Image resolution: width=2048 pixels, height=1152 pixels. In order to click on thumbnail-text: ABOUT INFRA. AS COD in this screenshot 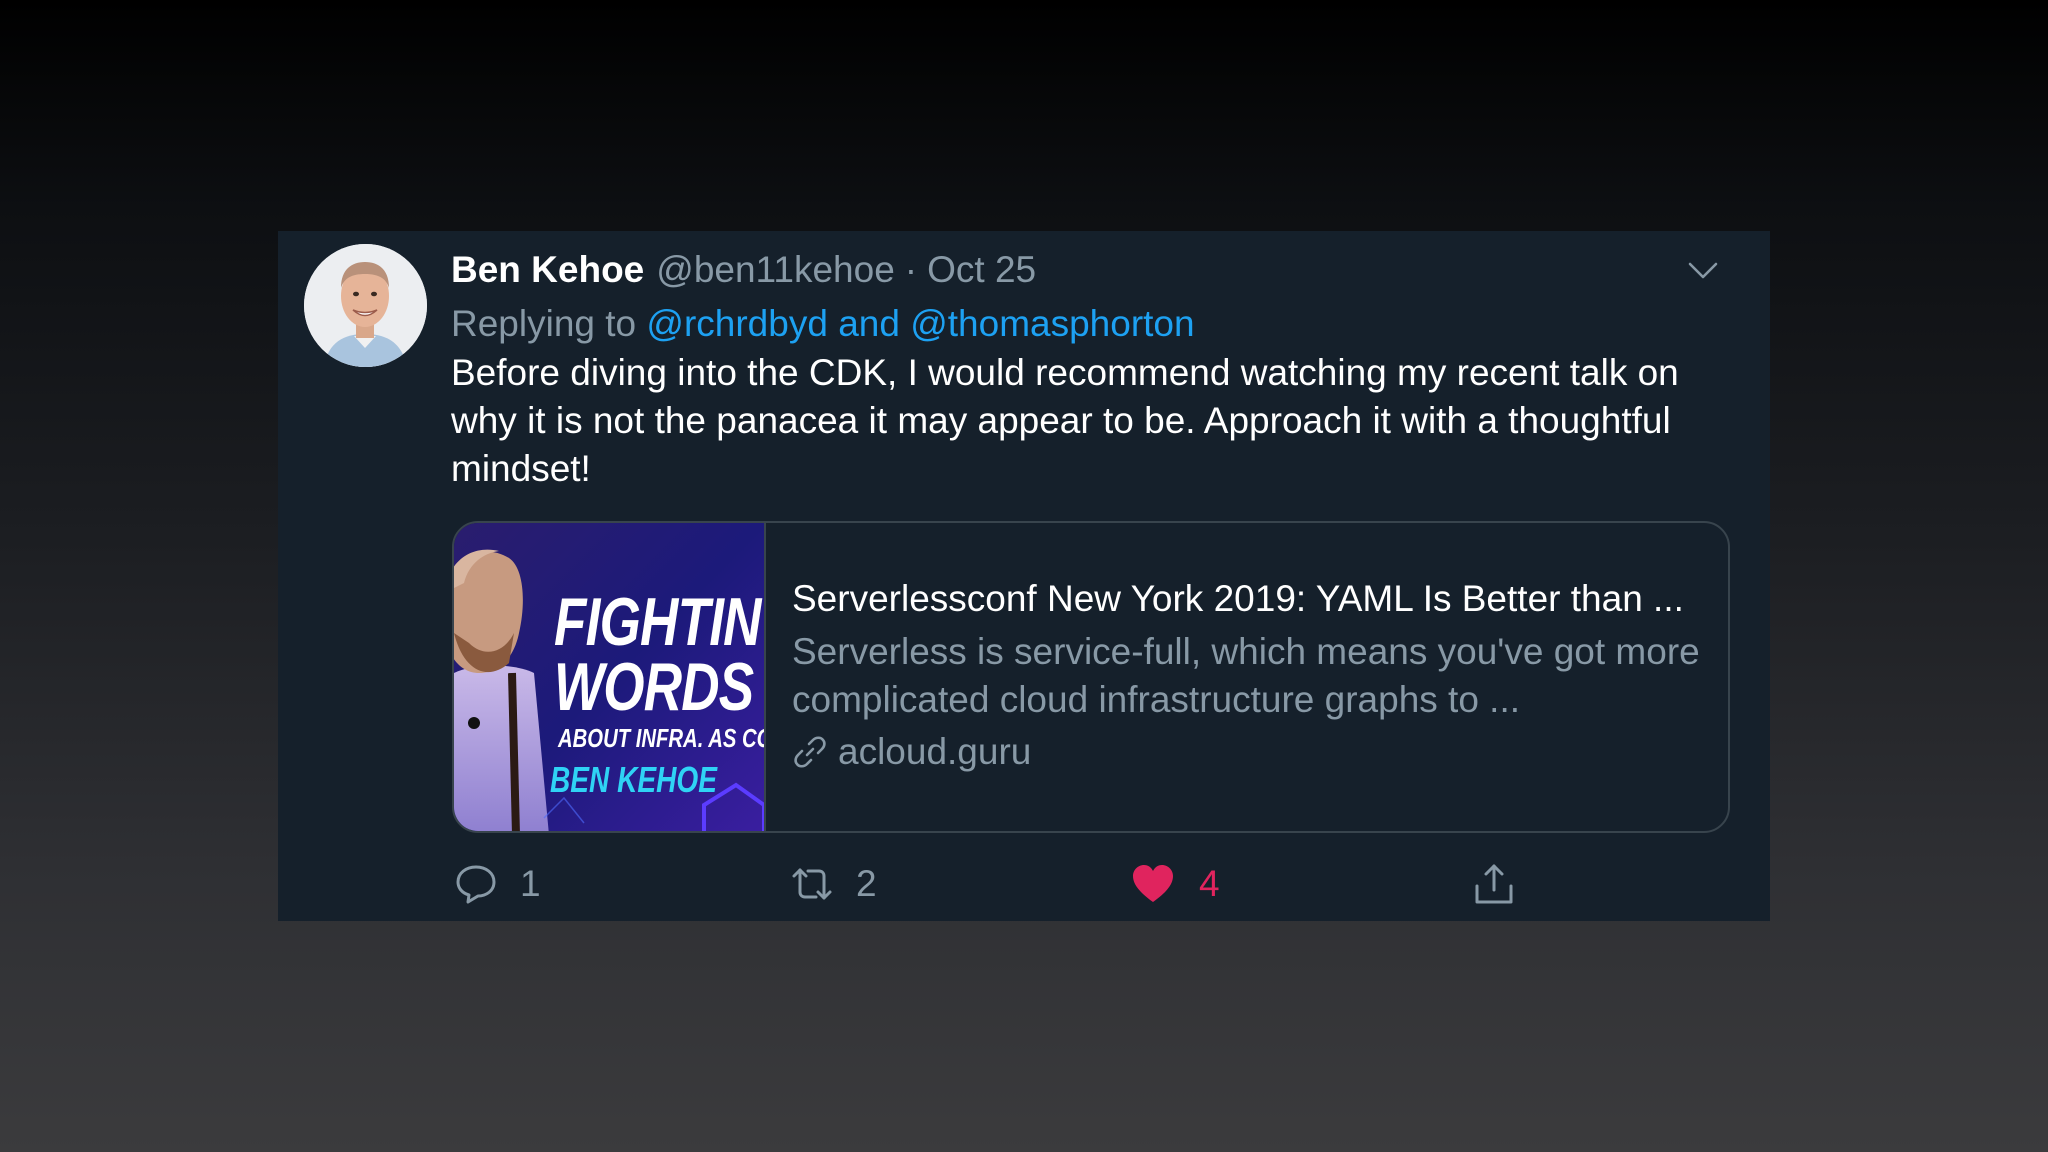, I will do `click(662, 738)`.